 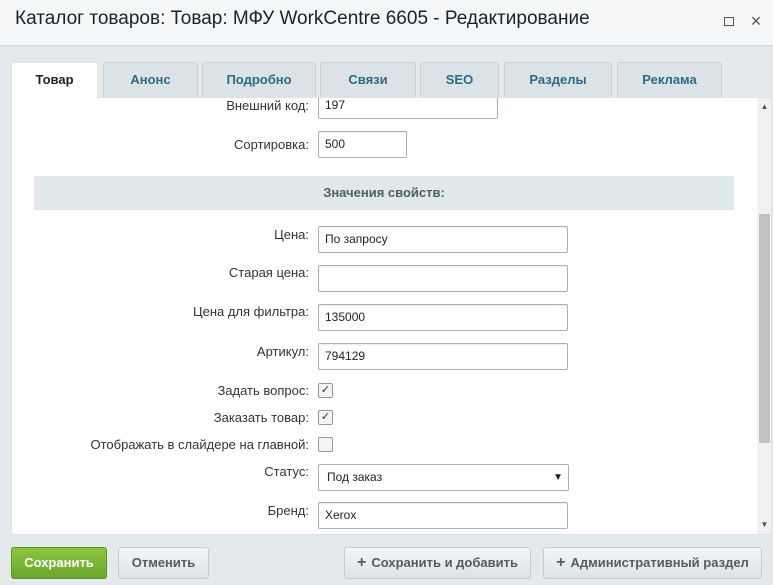 What do you see at coordinates (200, 444) in the screenshot?
I see `show-in-slider-label: Отображать в слайдере на главной:` at bounding box center [200, 444].